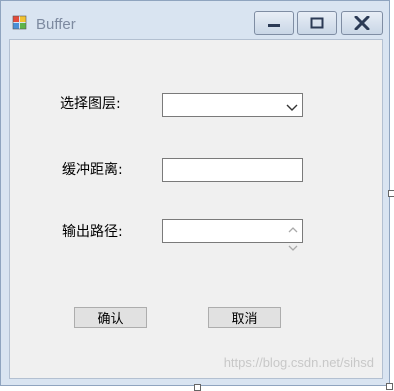 This screenshot has width=394, height=391. Describe the element at coordinates (232, 105) in the screenshot. I see `layer-select` at that location.